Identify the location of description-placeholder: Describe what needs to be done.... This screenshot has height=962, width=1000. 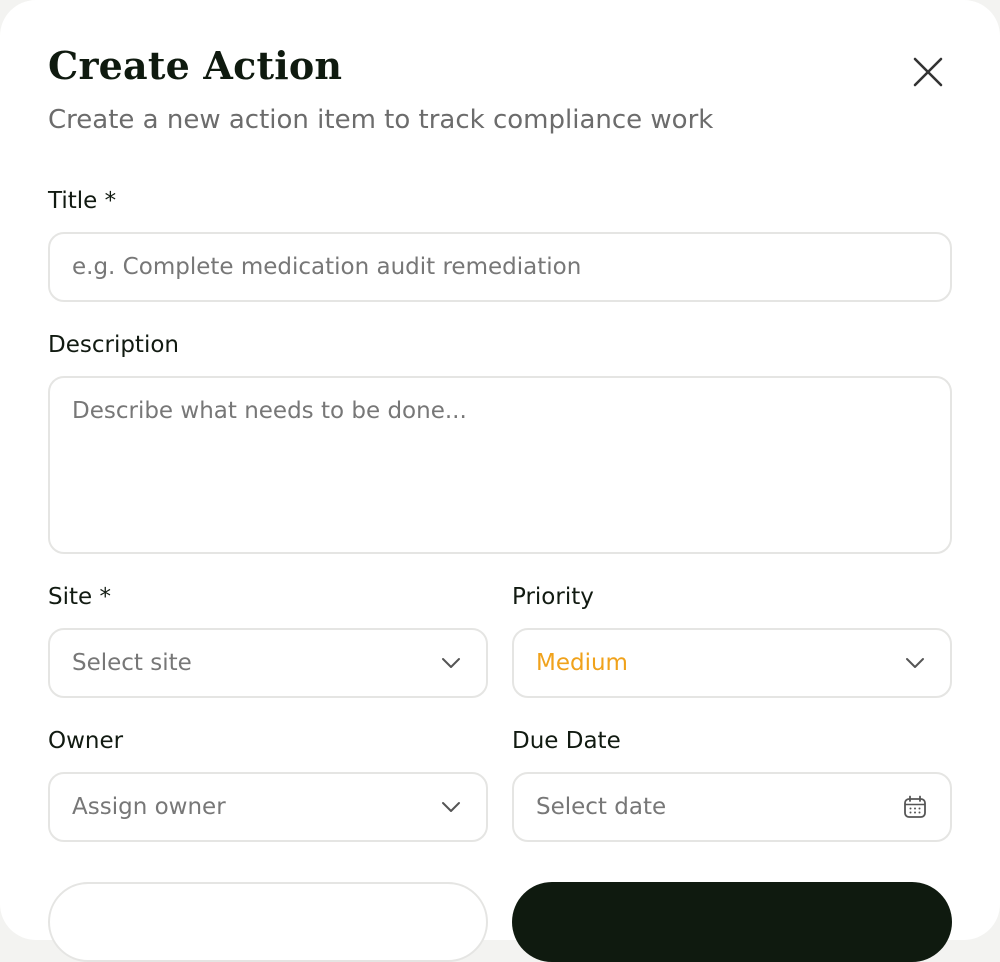
(269, 411).